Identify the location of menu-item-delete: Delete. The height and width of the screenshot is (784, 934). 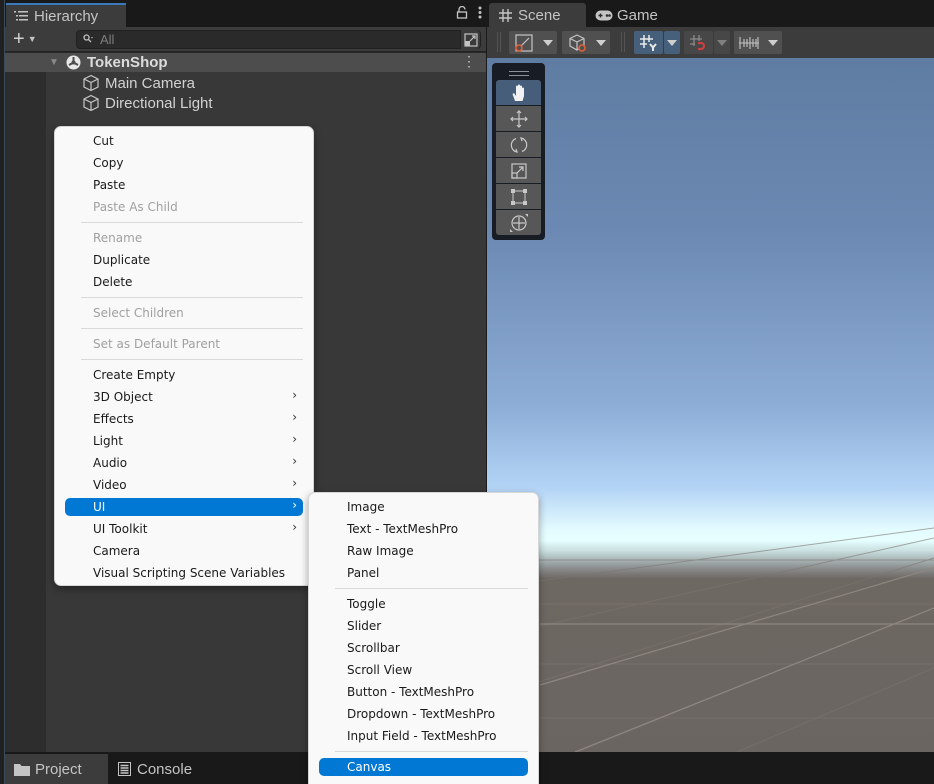
(184, 282).